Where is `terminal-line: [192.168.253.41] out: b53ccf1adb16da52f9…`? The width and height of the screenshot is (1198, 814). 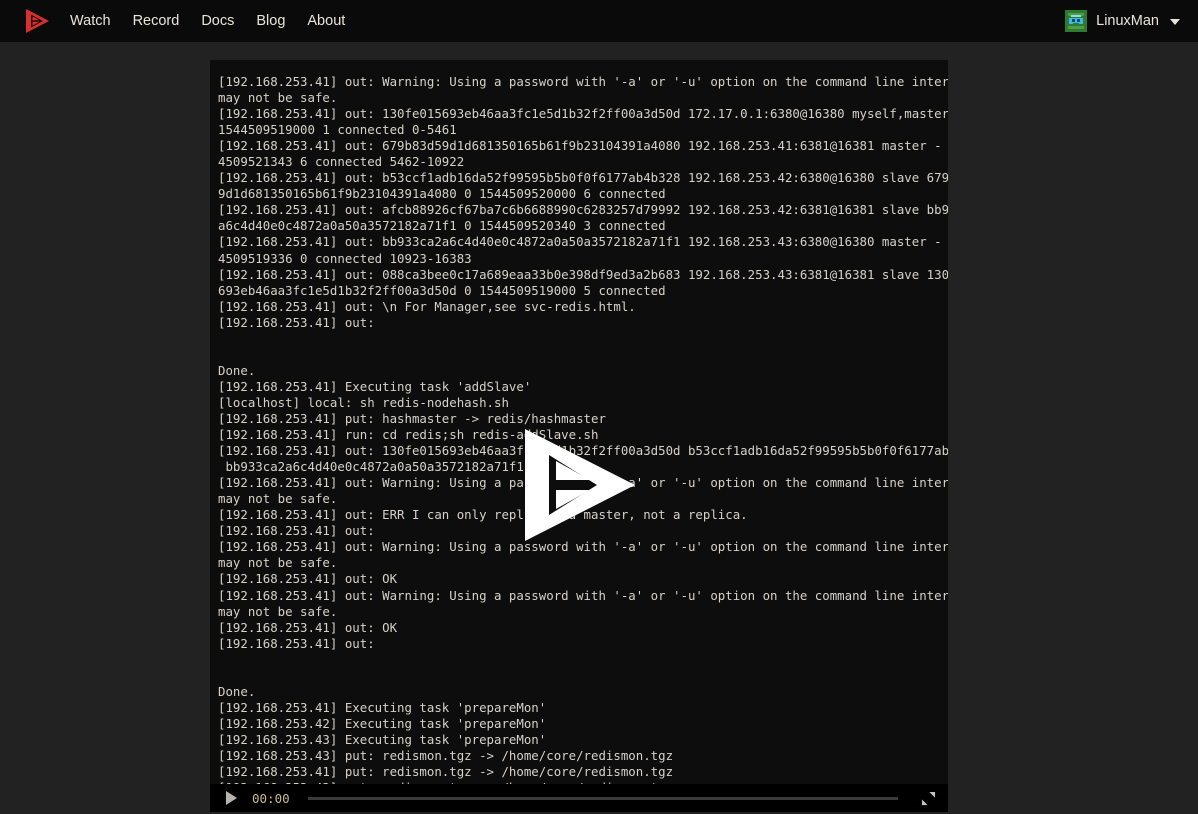
terminal-line: [192.168.253.41] out: b53ccf1adb16da52f9… is located at coordinates (583, 178).